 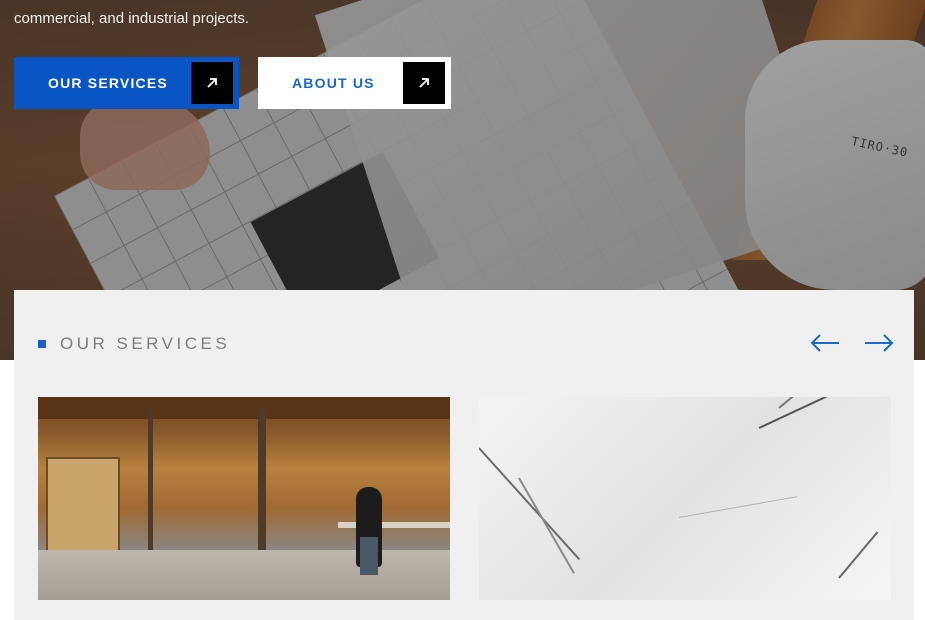 I want to click on image-beam, so click(x=244, y=408).